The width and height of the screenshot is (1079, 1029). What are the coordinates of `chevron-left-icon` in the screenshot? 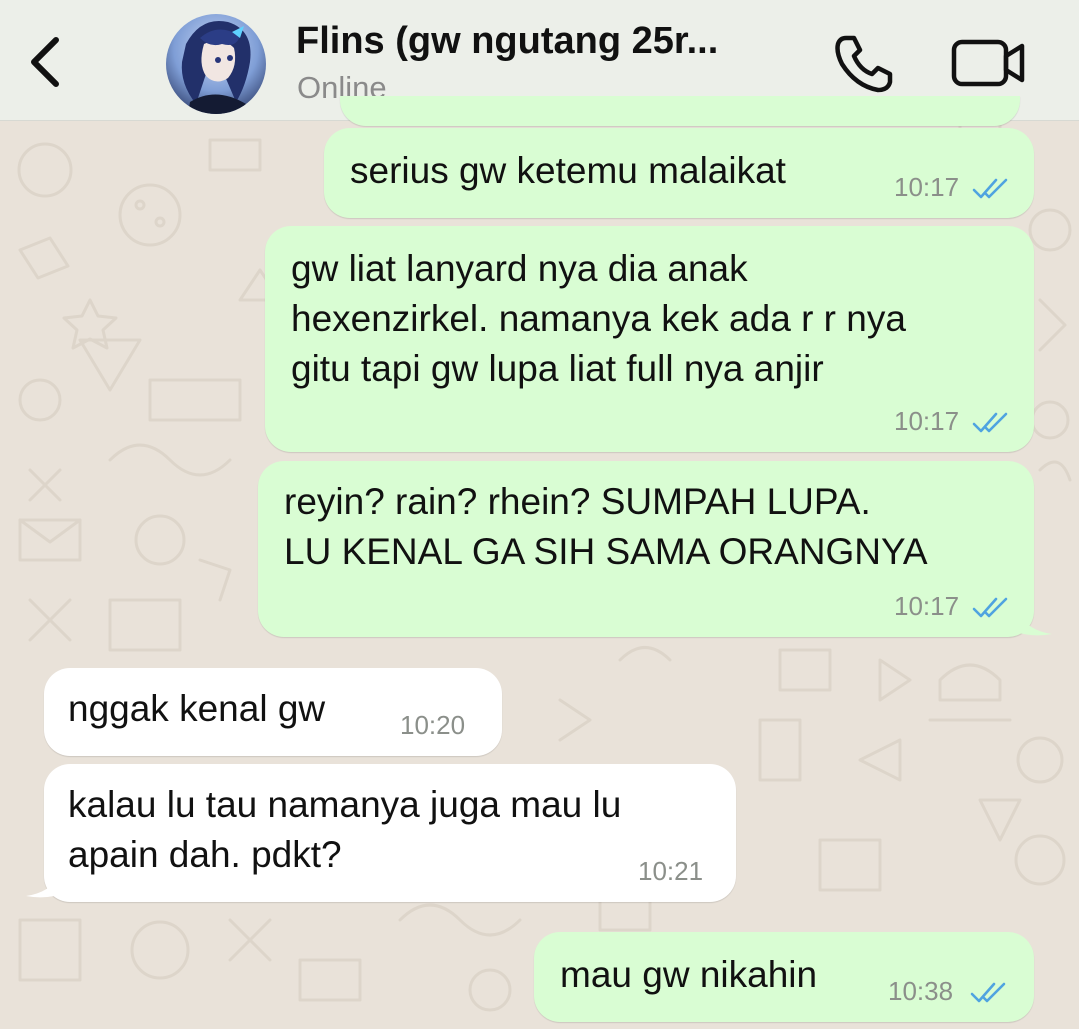 It's located at (45, 62).